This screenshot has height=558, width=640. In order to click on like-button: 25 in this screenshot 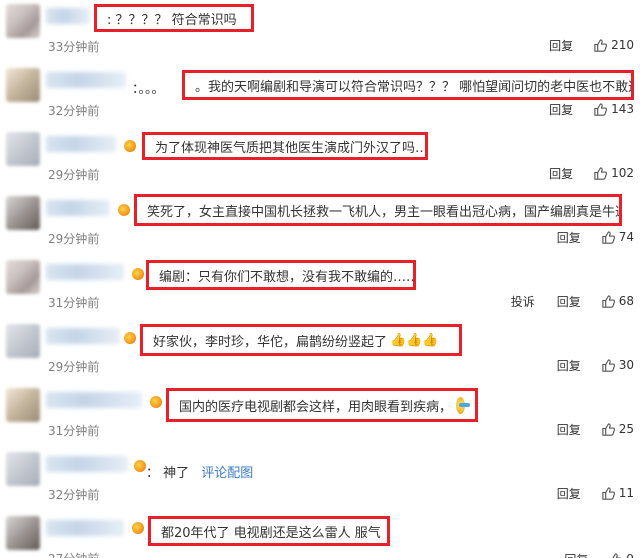, I will do `click(617, 429)`.